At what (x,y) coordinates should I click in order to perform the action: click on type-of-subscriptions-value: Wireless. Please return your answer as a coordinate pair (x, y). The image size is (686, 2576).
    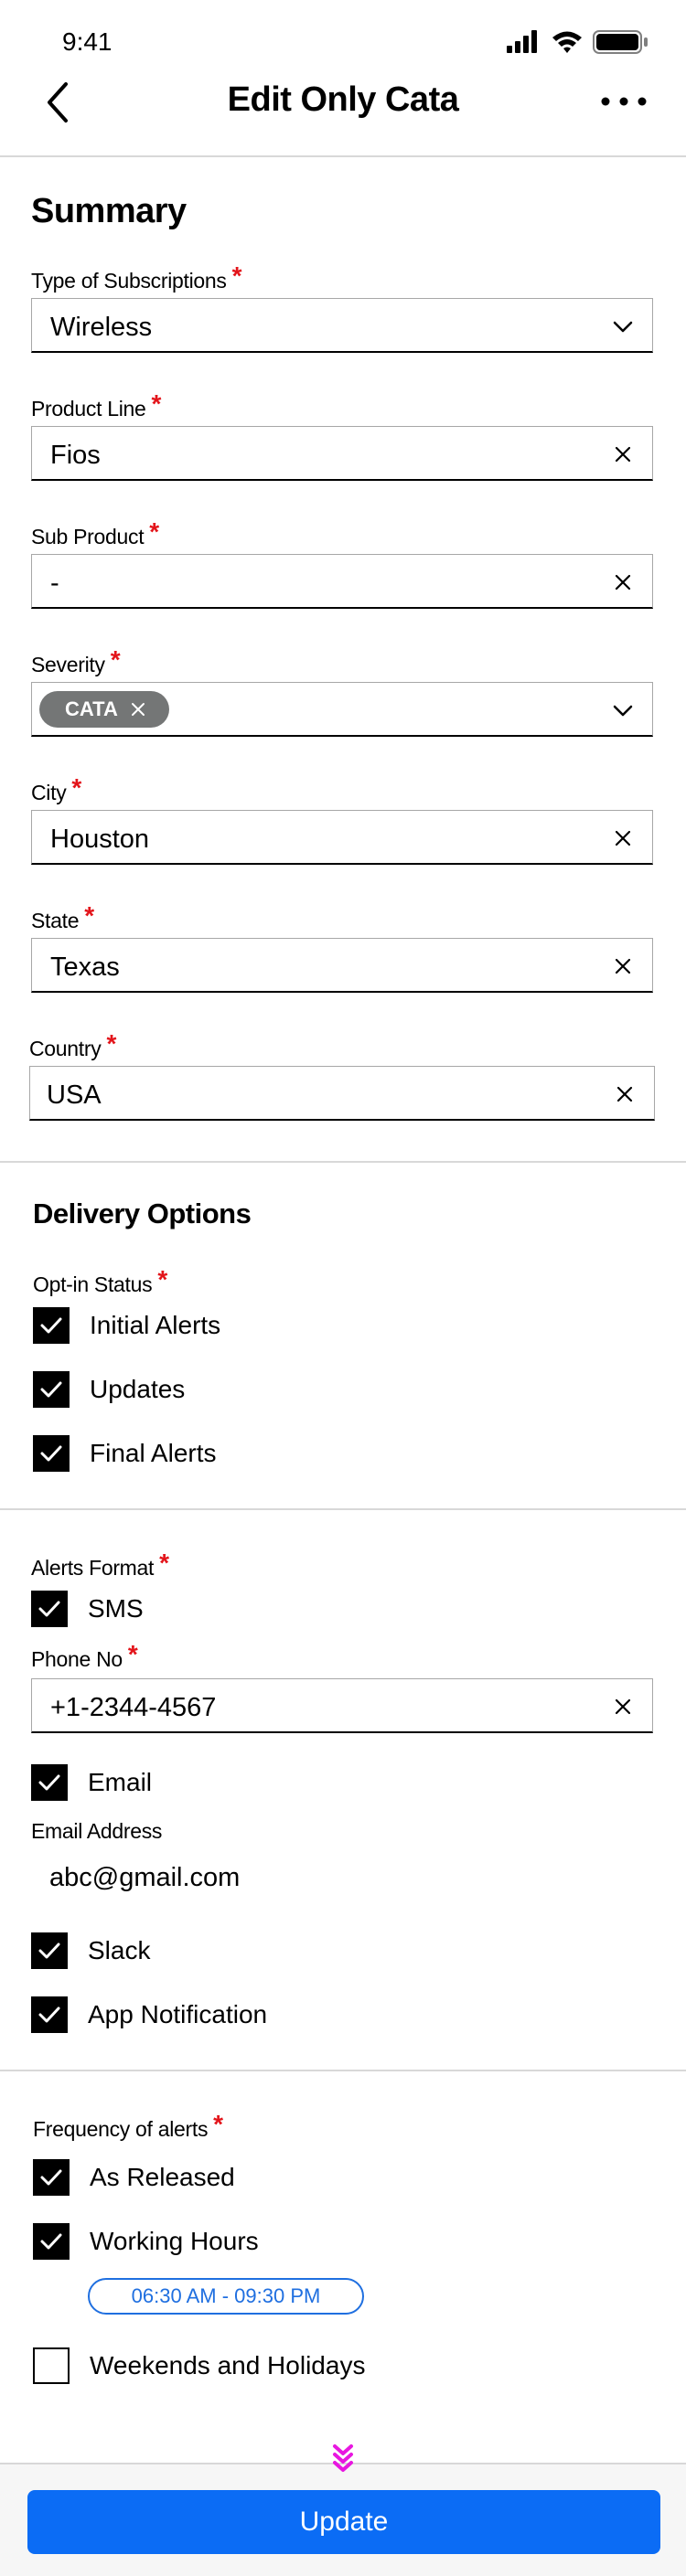
    Looking at the image, I should click on (101, 327).